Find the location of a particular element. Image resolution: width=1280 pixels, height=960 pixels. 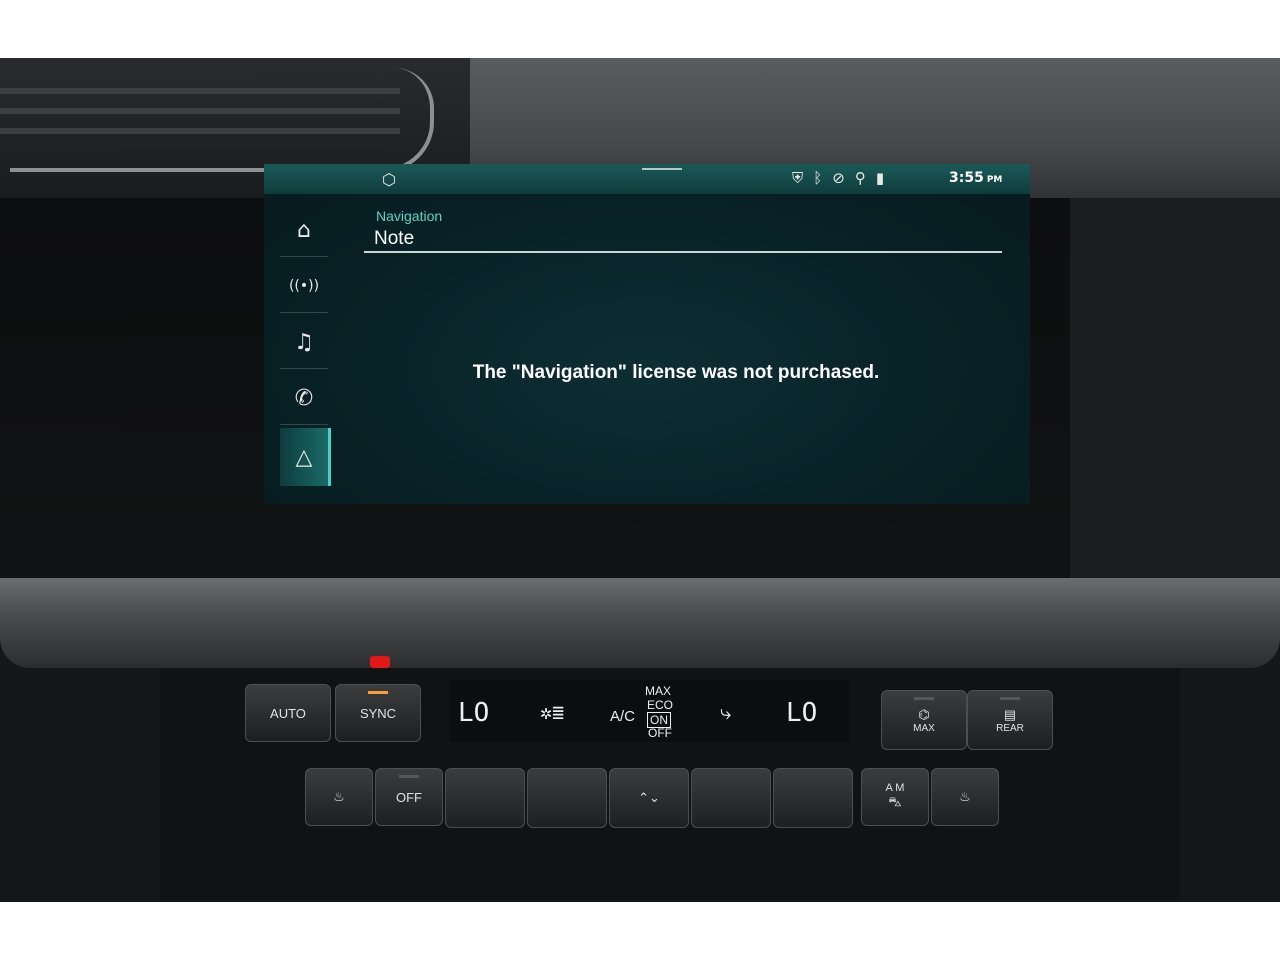

airflow-toggle-button: ⌃⌄ is located at coordinates (649, 798).